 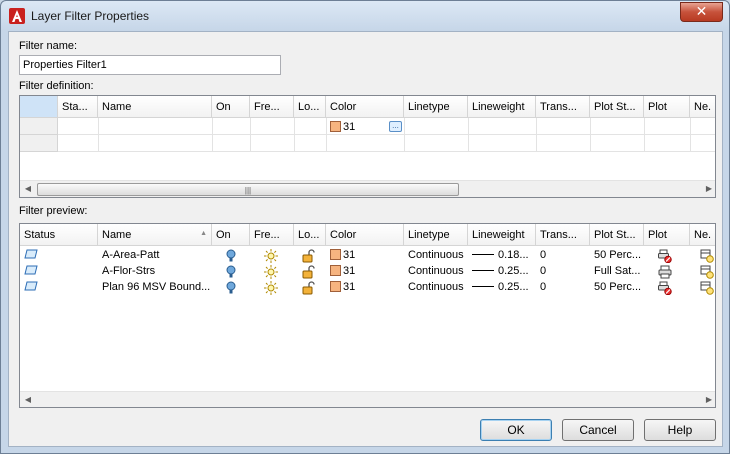 I want to click on col-plot: Plot, so click(x=667, y=107).